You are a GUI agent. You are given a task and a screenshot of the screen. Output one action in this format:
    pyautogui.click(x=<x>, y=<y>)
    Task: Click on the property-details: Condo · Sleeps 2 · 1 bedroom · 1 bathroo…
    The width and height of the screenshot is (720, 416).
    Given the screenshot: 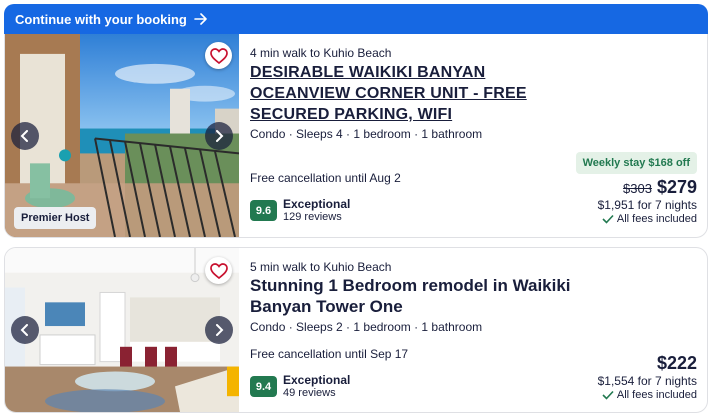 What is the action you would take?
    pyautogui.click(x=366, y=327)
    